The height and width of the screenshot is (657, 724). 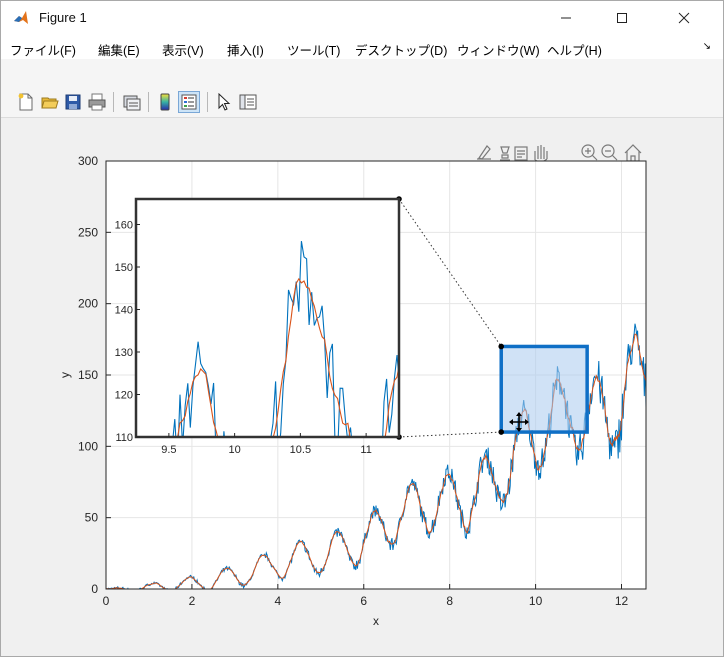 What do you see at coordinates (119, 49) in the screenshot?
I see `menu-edit: 編集(E)` at bounding box center [119, 49].